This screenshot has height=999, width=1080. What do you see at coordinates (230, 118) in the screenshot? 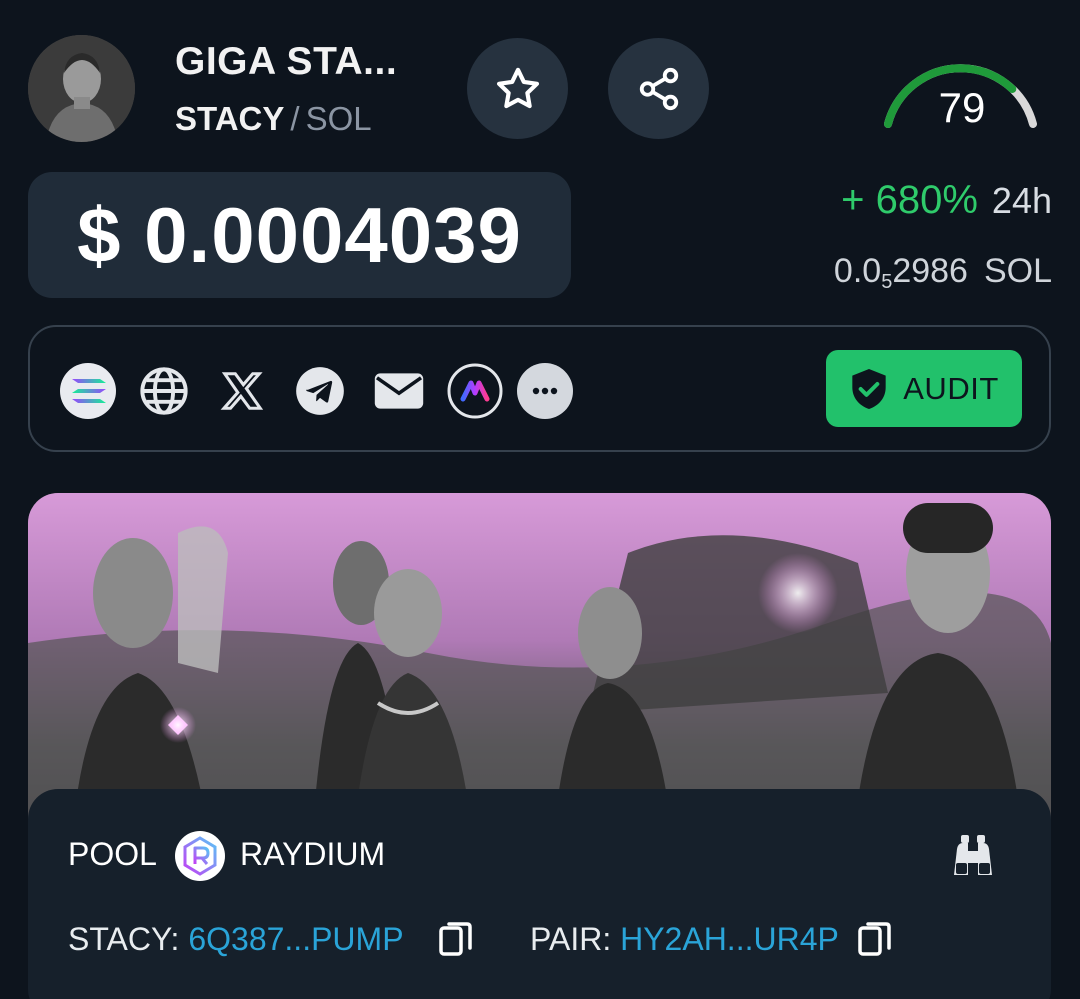
I see `token-symbol: STACY` at bounding box center [230, 118].